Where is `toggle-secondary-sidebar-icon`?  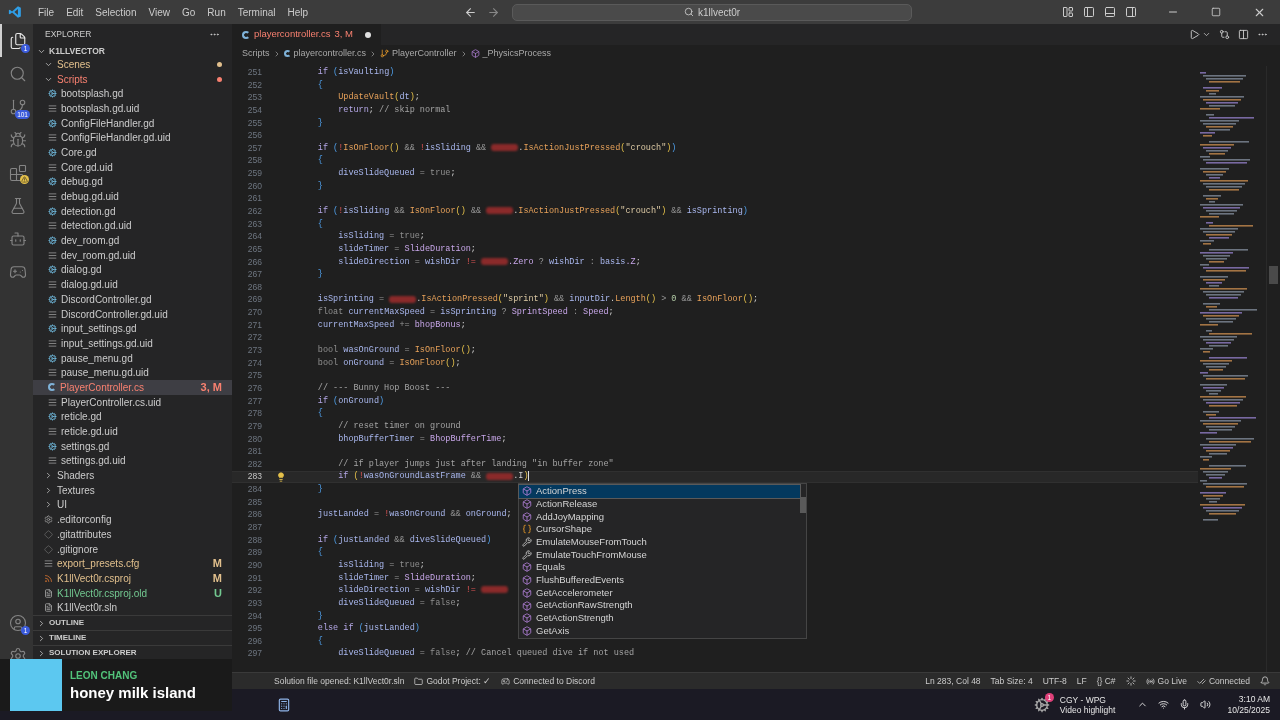
toggle-secondary-sidebar-icon is located at coordinates (1131, 12).